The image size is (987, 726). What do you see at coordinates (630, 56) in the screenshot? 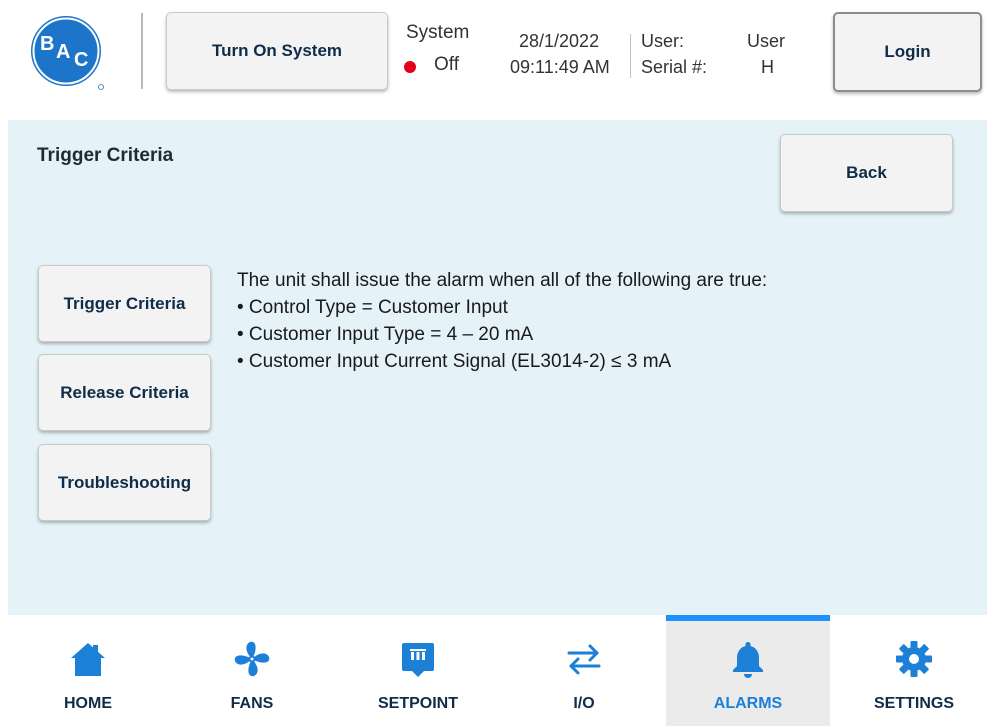
I see `datetime-divider` at bounding box center [630, 56].